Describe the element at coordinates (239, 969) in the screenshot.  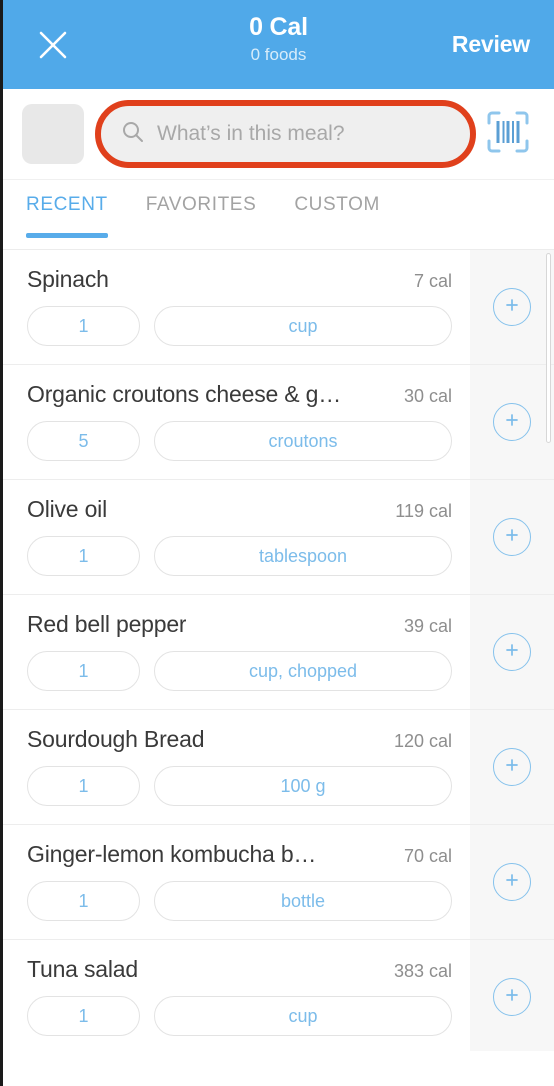
I see `food-row-header: Tuna salad 383 cal` at that location.